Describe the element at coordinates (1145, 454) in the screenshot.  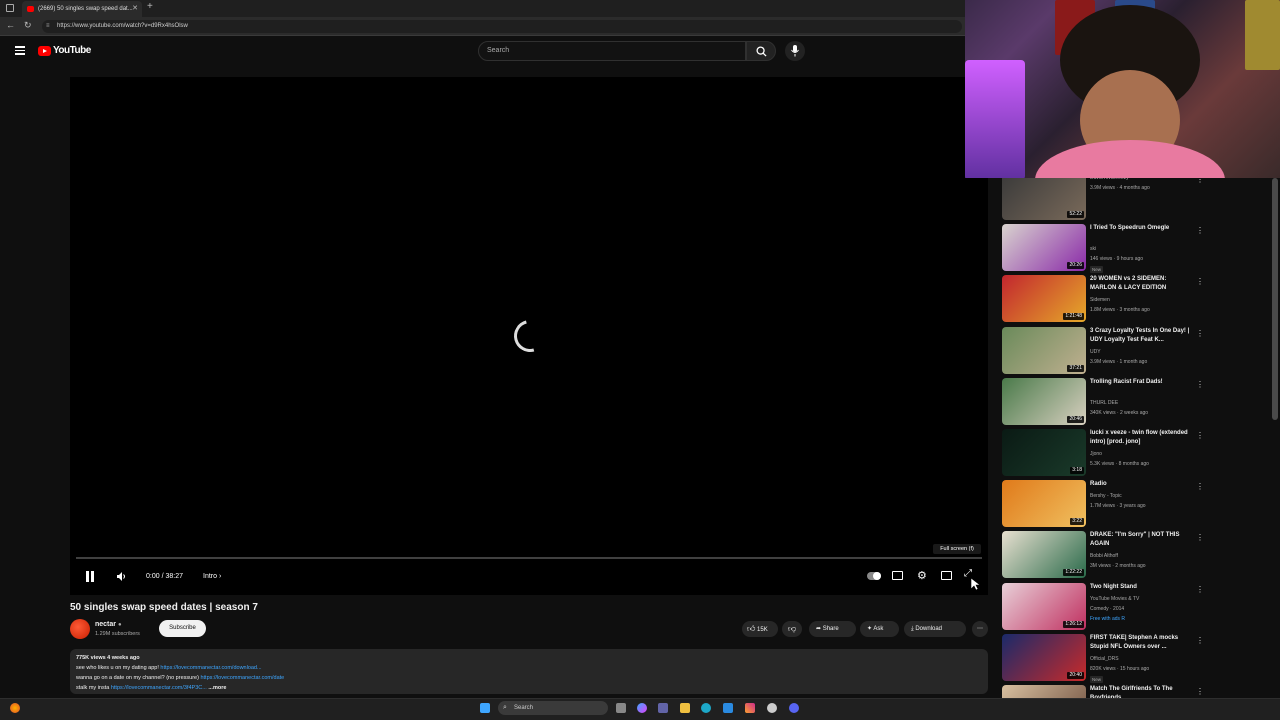
I see `related-channel-name: Jjono` at that location.